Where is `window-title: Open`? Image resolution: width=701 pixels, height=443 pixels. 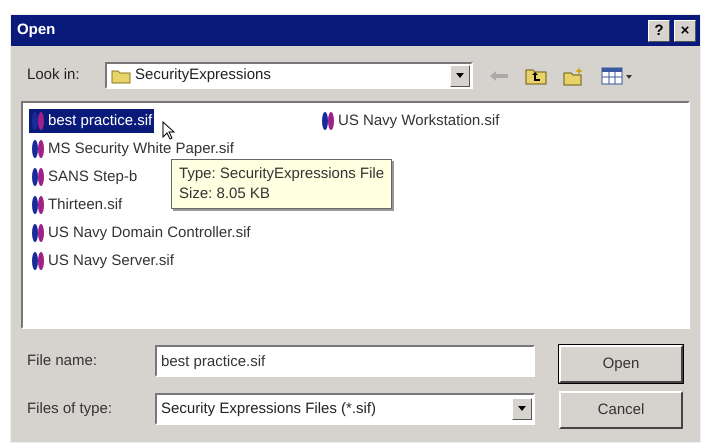
window-title: Open is located at coordinates (36, 30).